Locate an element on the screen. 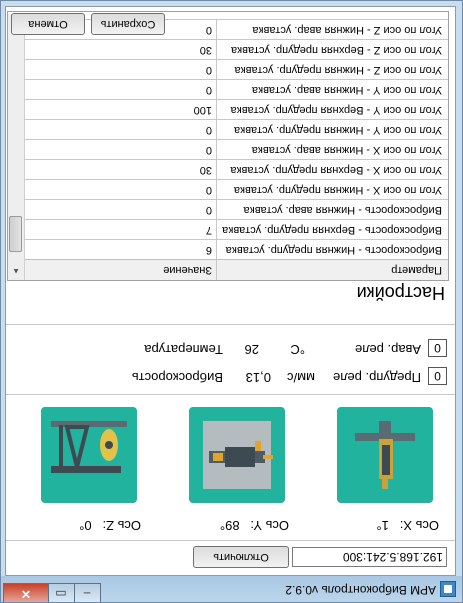 Image resolution: width=463 pixels, height=603 pixels. alarm-relay-label: Авар. реле is located at coordinates (388, 349).